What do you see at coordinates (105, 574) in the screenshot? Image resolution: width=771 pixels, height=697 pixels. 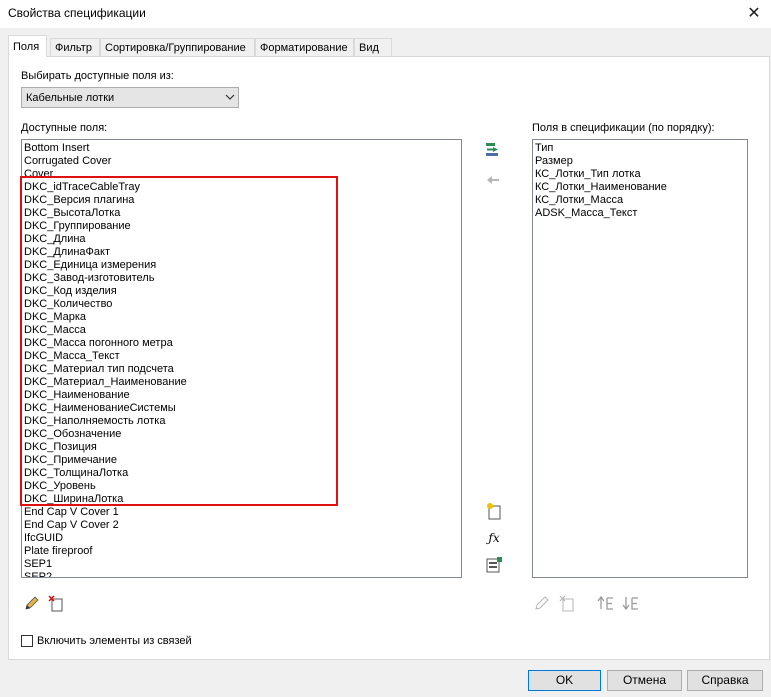 I see `list-item: SEP2` at bounding box center [105, 574].